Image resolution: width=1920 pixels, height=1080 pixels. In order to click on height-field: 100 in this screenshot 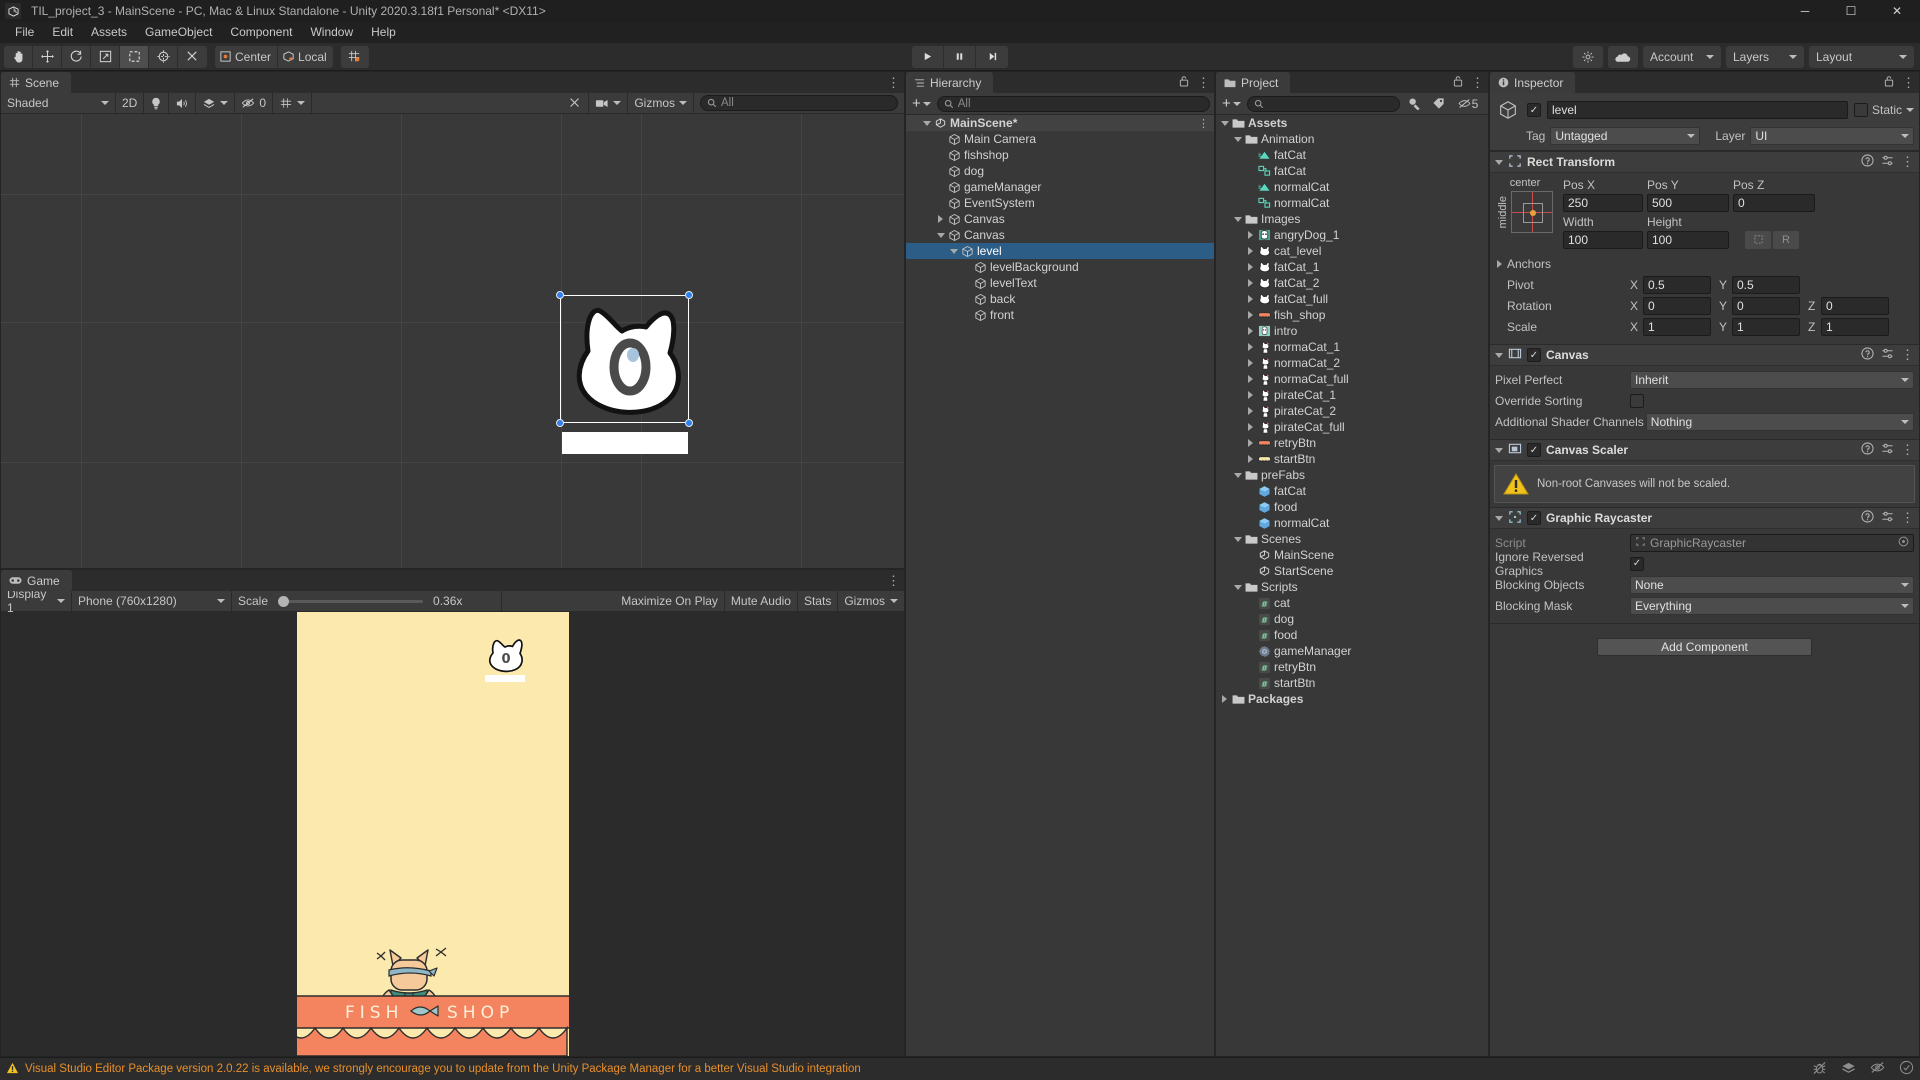, I will do `click(1688, 239)`.